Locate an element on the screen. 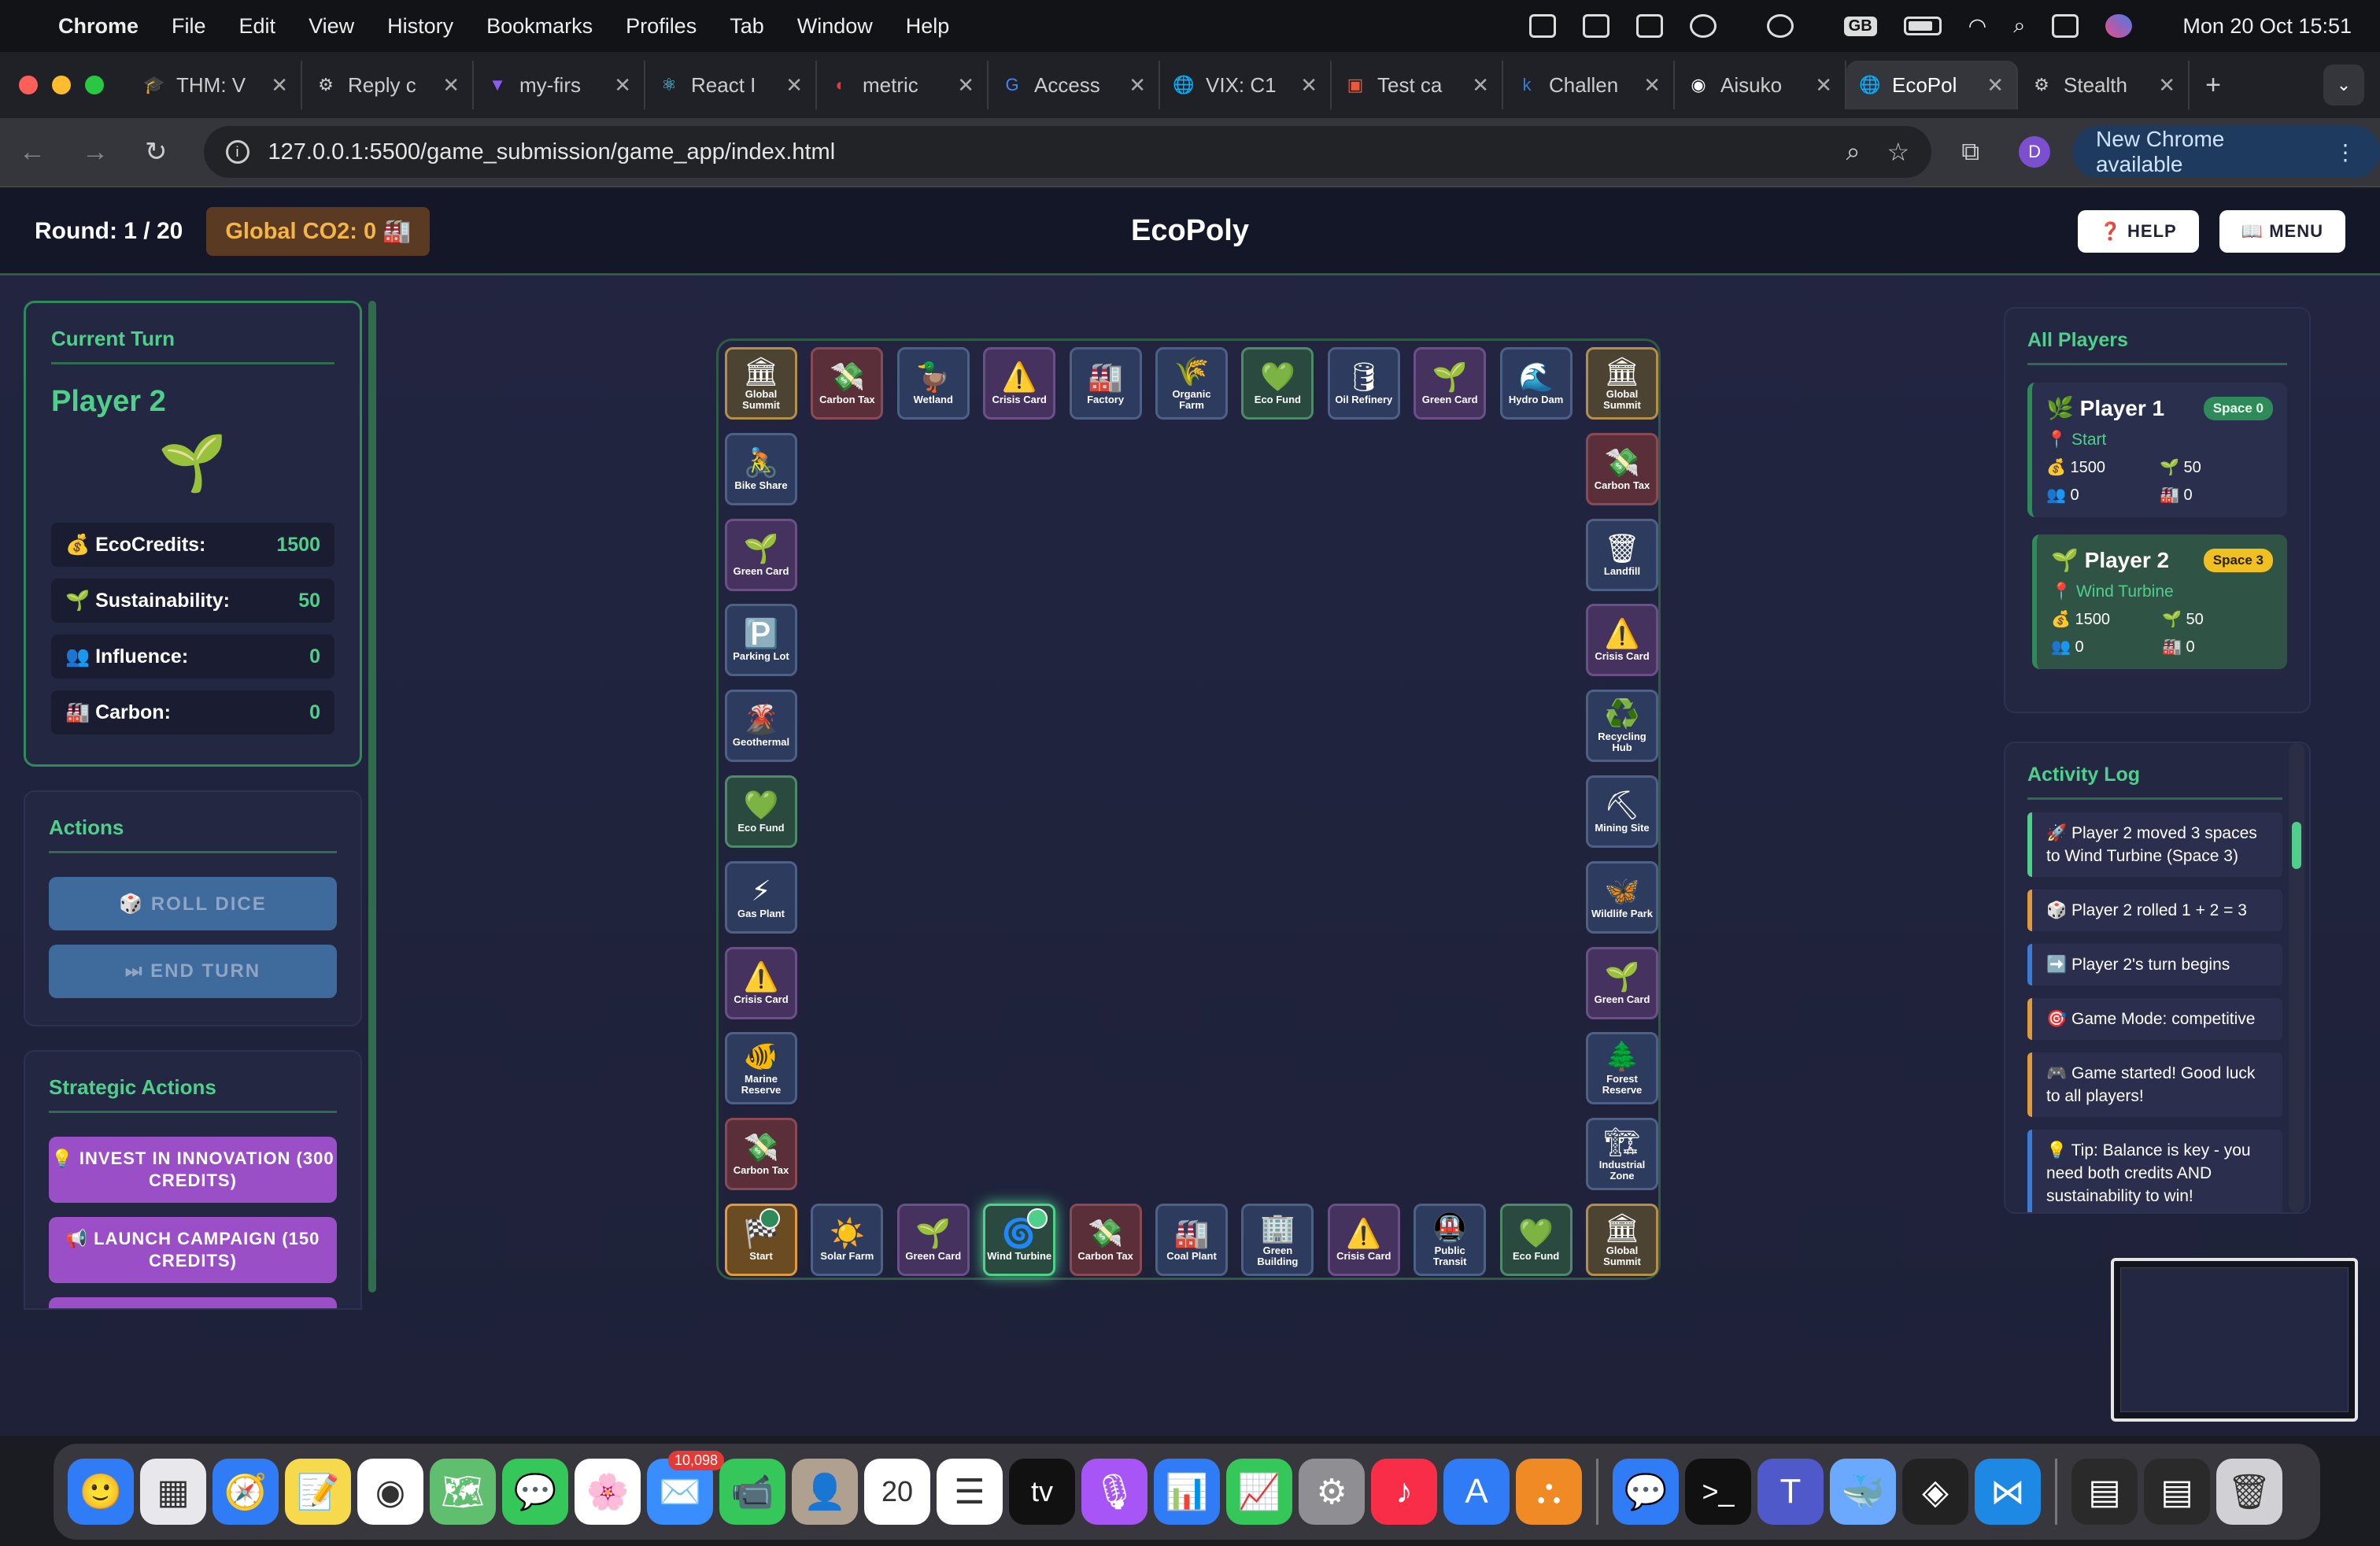 The height and width of the screenshot is (1546, 2380). board-space-right-4: ⛏ Mining Site is located at coordinates (1622, 811).